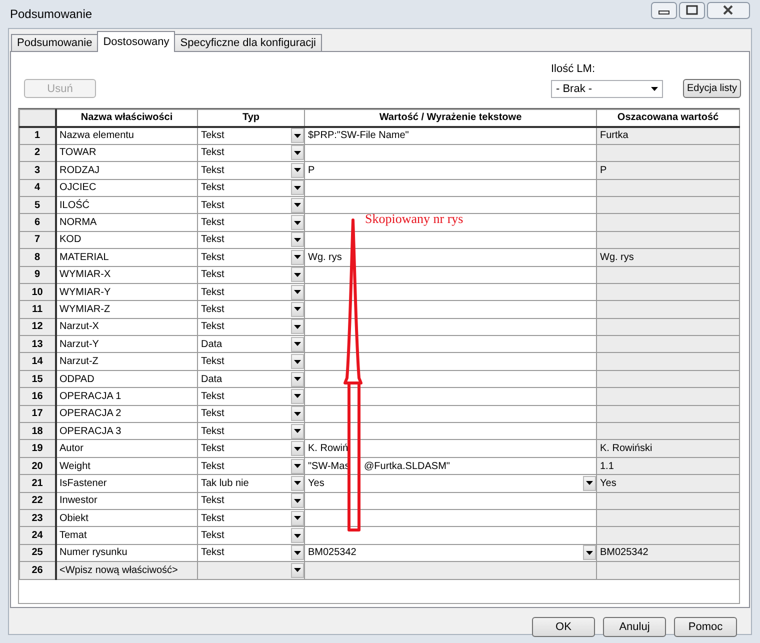 The height and width of the screenshot is (643, 760). Describe the element at coordinates (127, 535) in the screenshot. I see `table-cell: Temat` at that location.